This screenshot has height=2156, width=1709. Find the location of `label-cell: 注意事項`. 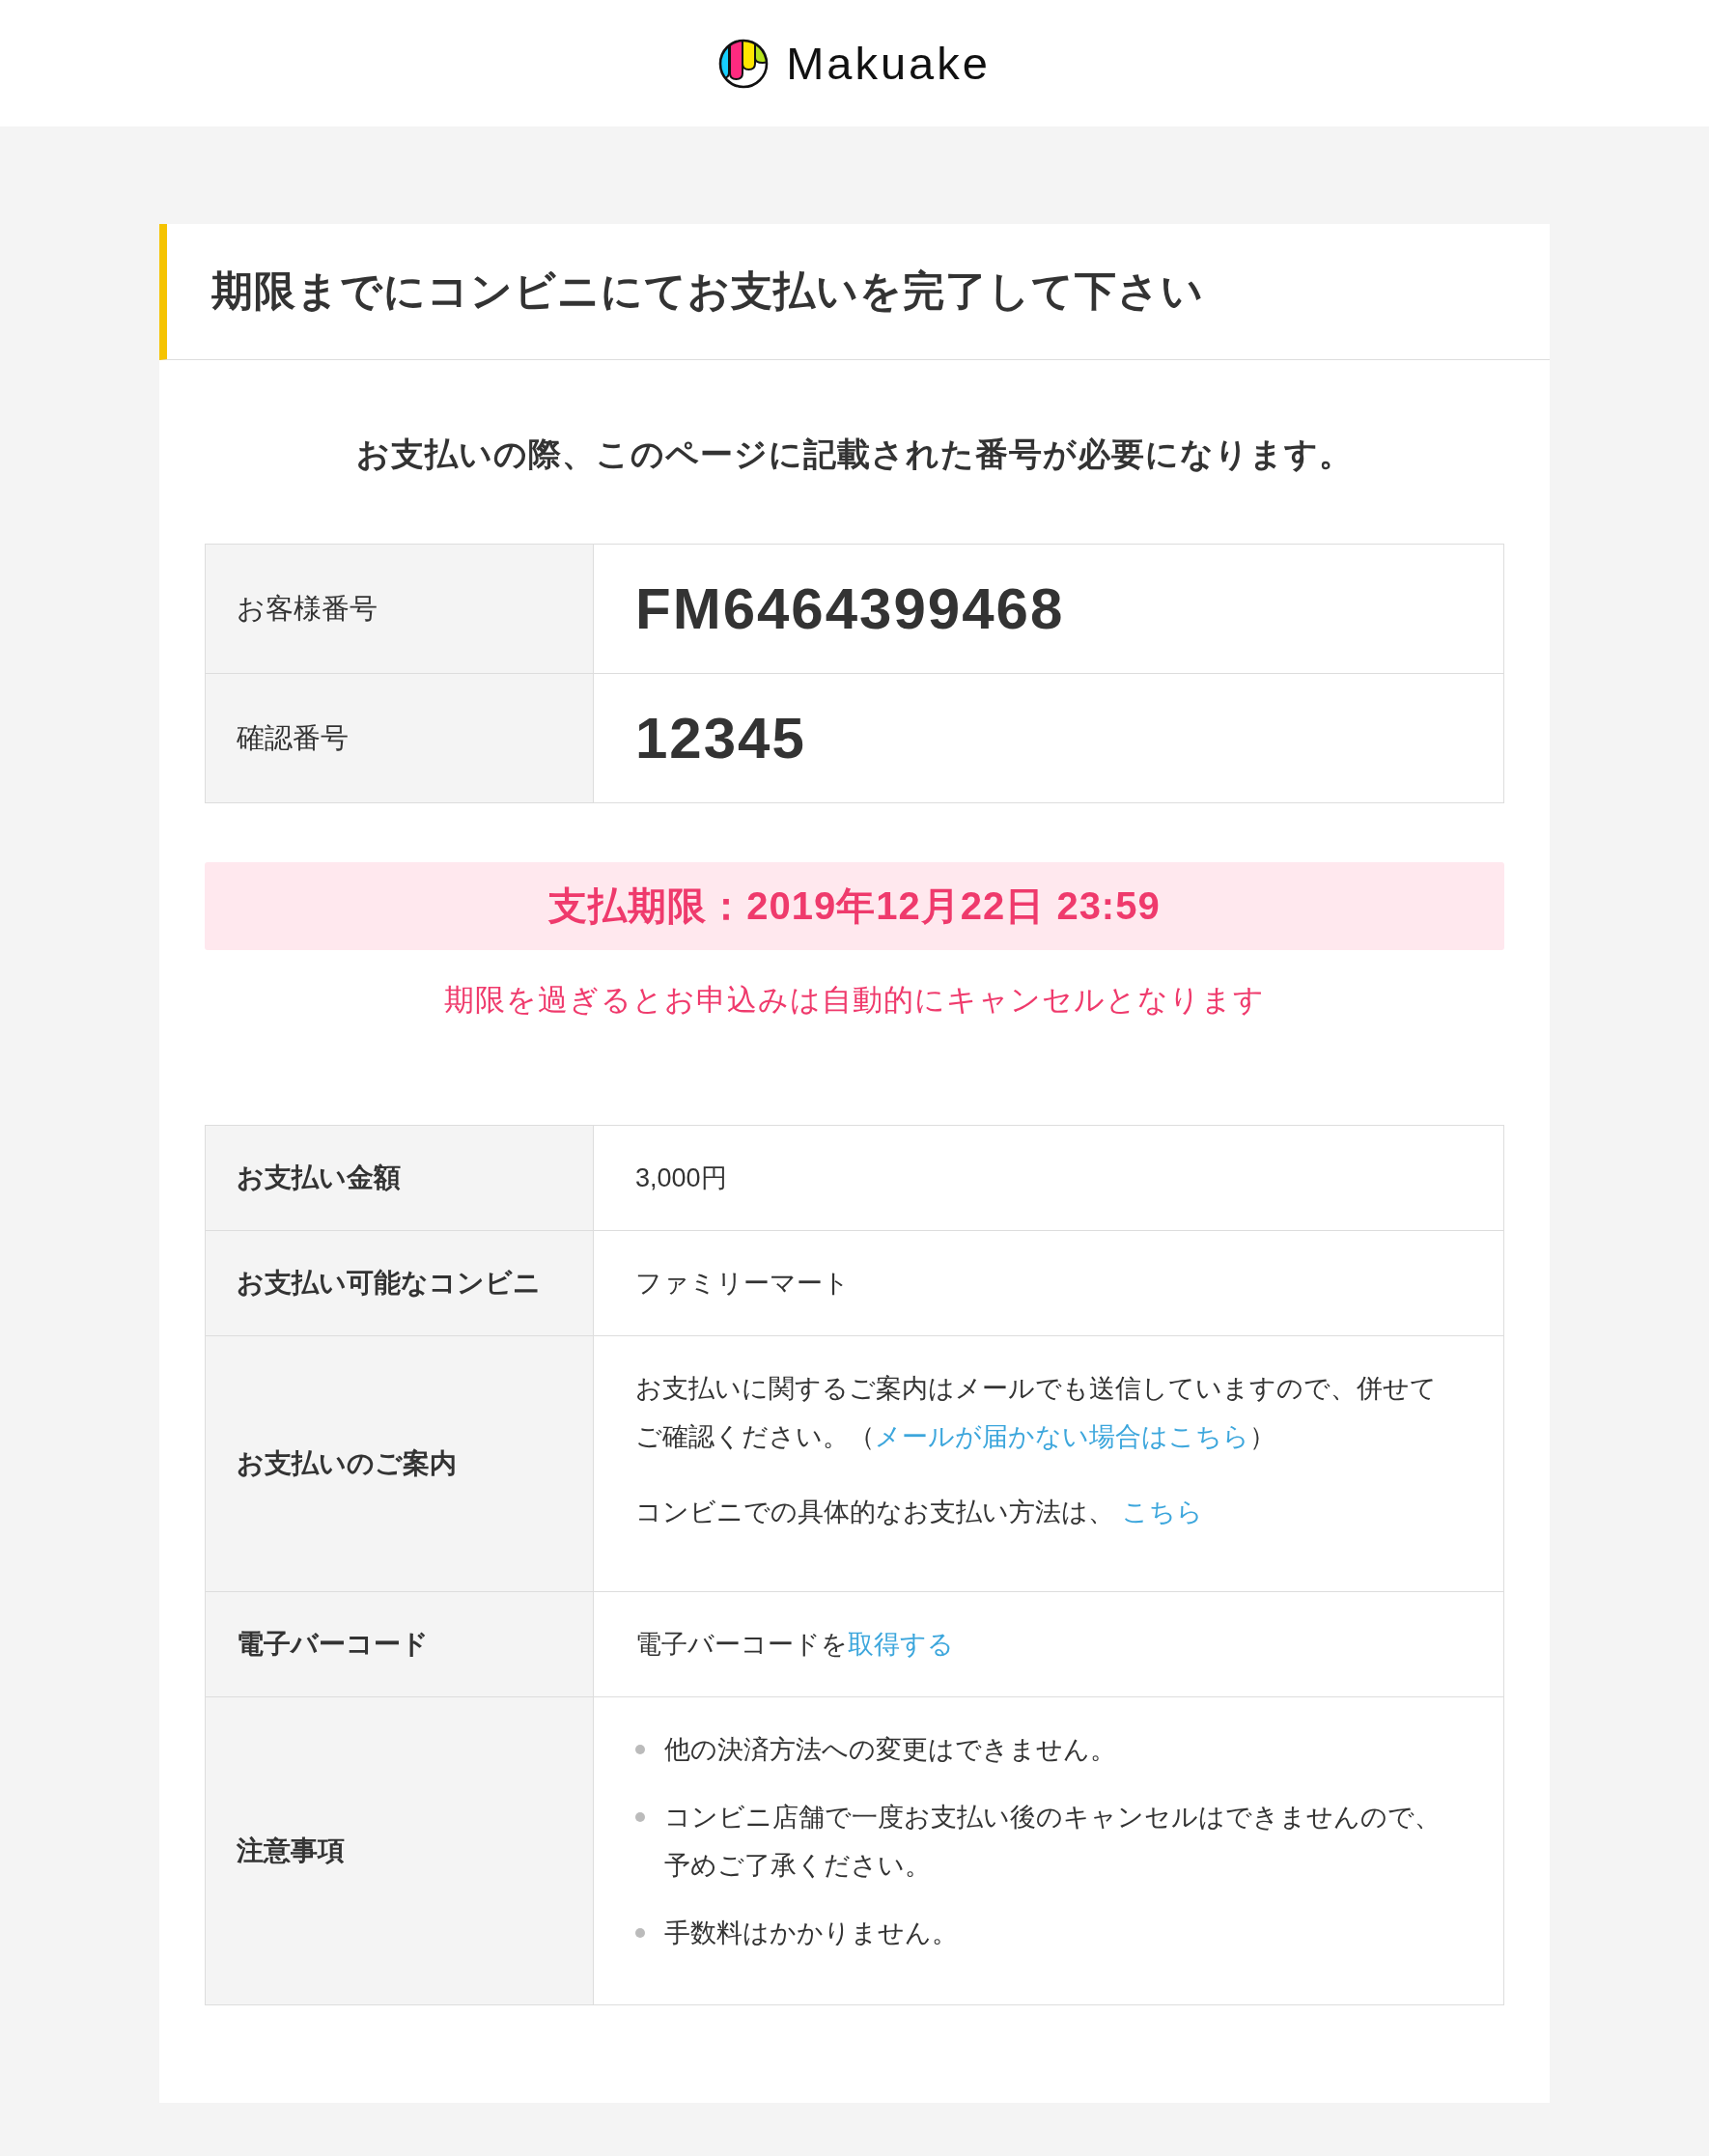

label-cell: 注意事項 is located at coordinates (399, 1851).